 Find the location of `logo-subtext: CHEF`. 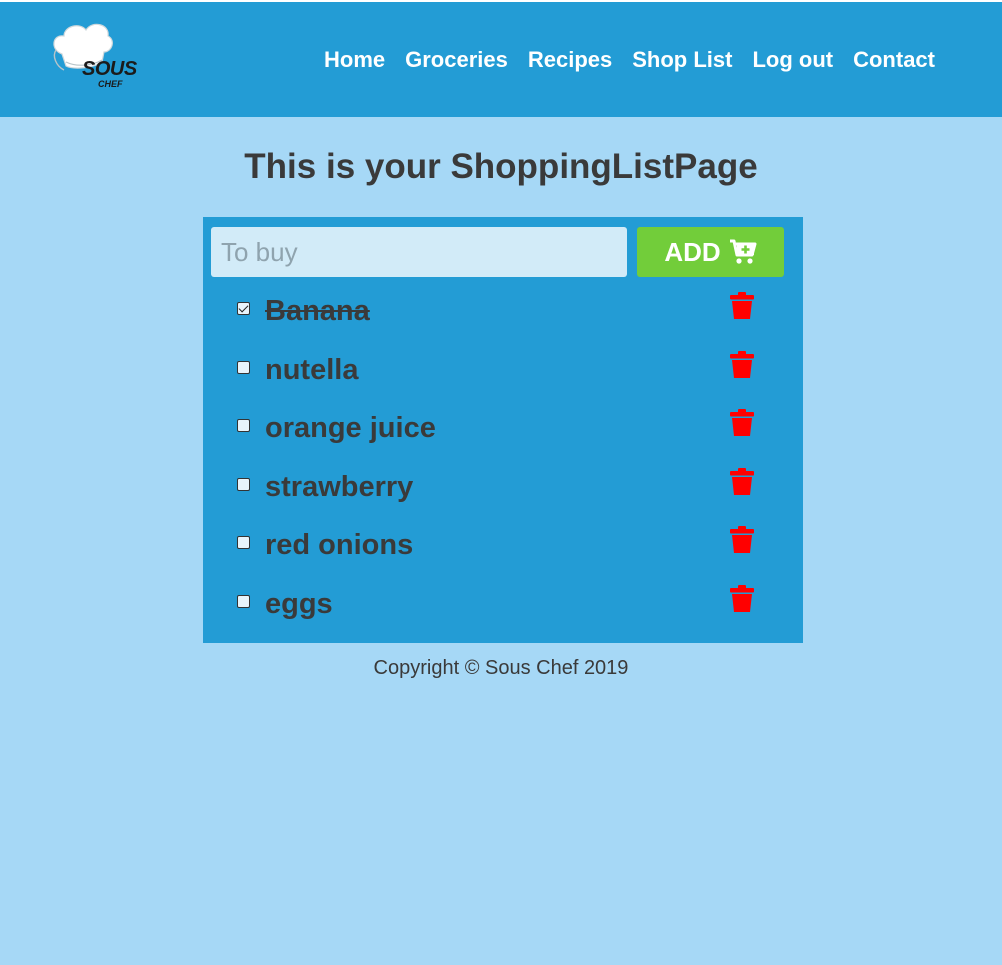

logo-subtext: CHEF is located at coordinates (110, 84).